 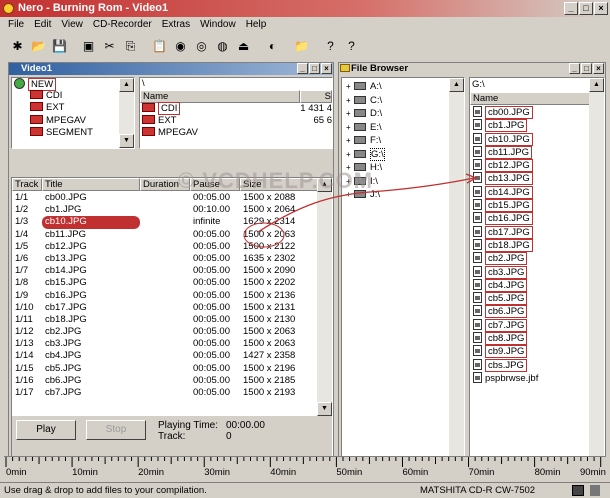 I want to click on browser-file-item: cb5.JPG, so click(x=538, y=299).